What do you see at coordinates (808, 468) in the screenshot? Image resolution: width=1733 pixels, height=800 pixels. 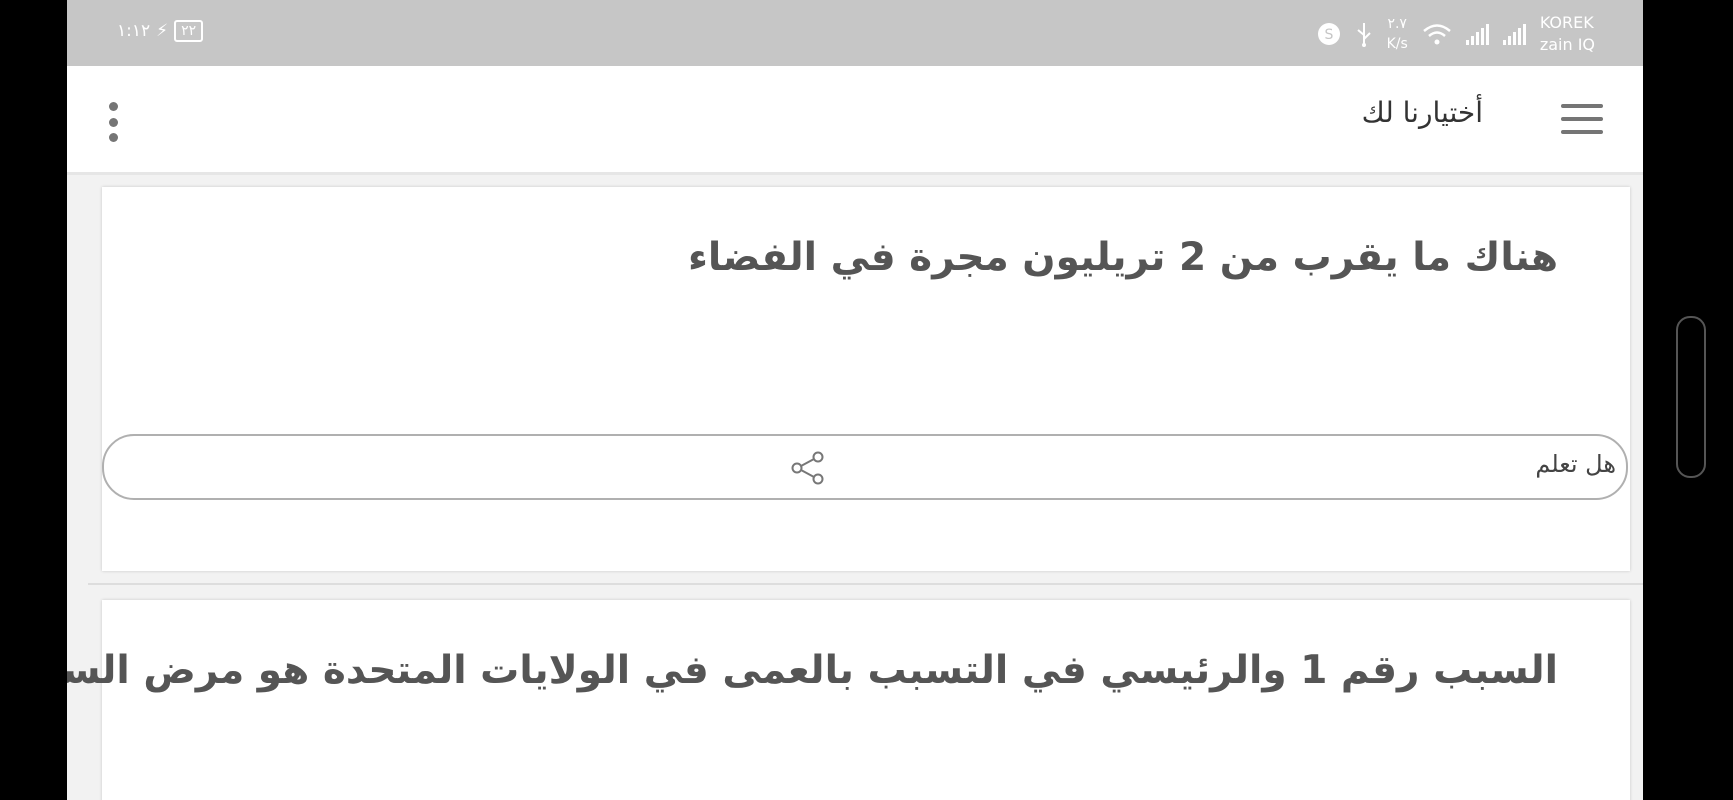 I see `share-icon` at bounding box center [808, 468].